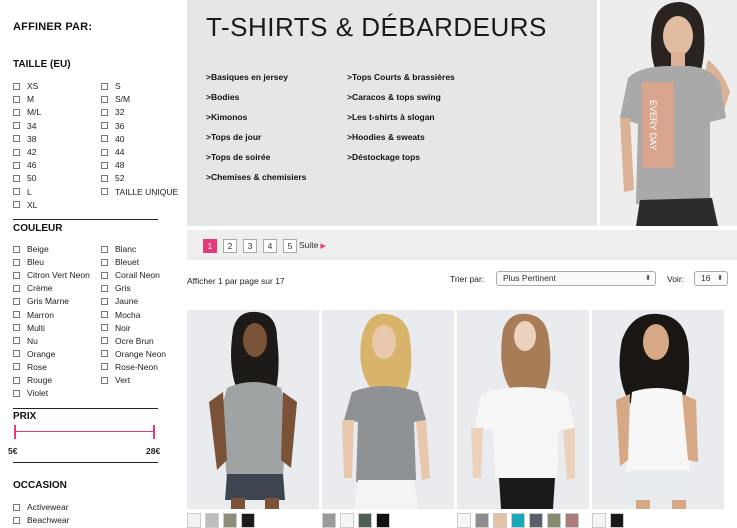 This screenshot has height=528, width=737. Describe the element at coordinates (25, 341) in the screenshot. I see `color-option: Nu` at that location.